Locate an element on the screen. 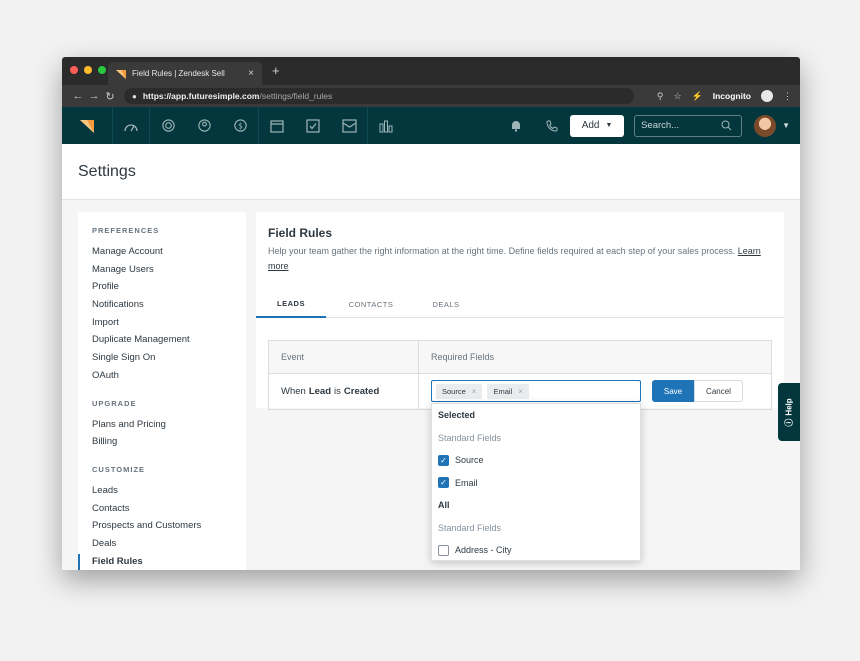 Image resolution: width=860 pixels, height=661 pixels. sidebar-item-deals: Deals is located at coordinates (162, 544).